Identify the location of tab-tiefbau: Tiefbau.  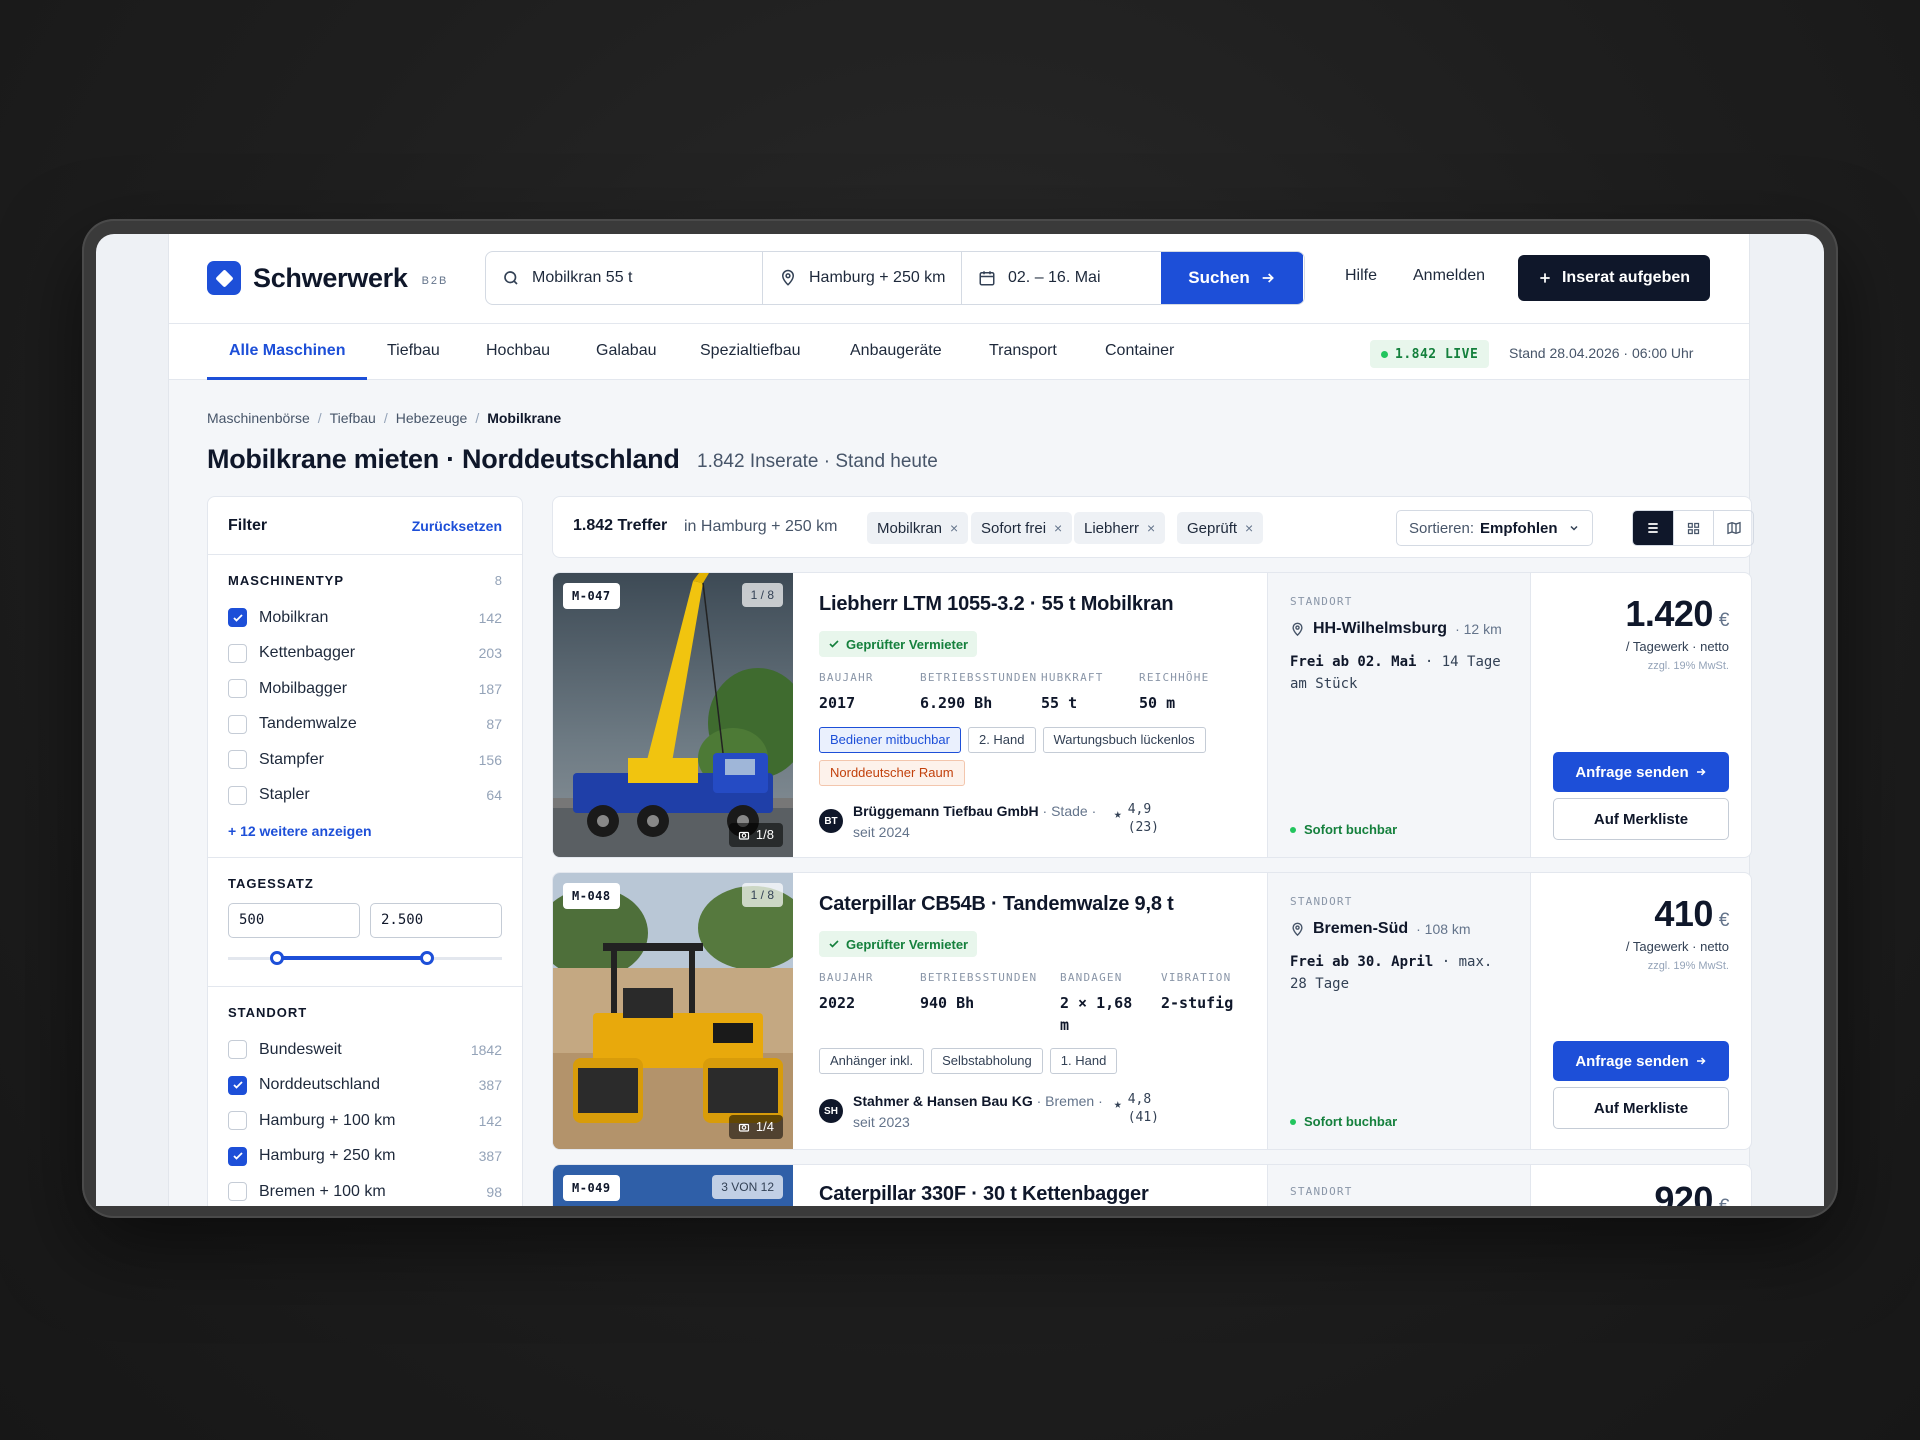
(413, 352).